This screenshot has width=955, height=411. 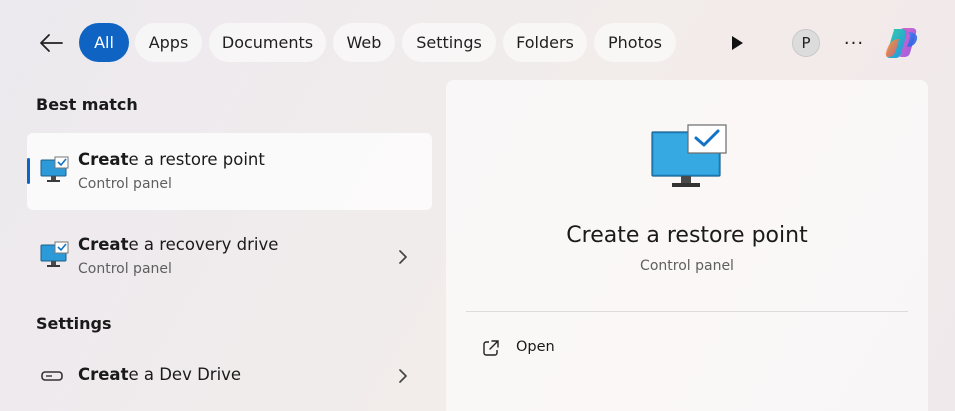 What do you see at coordinates (104, 42) in the screenshot?
I see `filter-all: All` at bounding box center [104, 42].